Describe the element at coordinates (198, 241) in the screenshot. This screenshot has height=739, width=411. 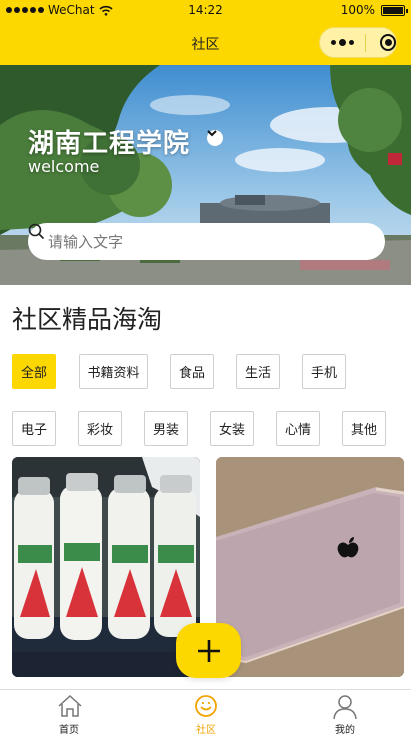
I see `search-input` at that location.